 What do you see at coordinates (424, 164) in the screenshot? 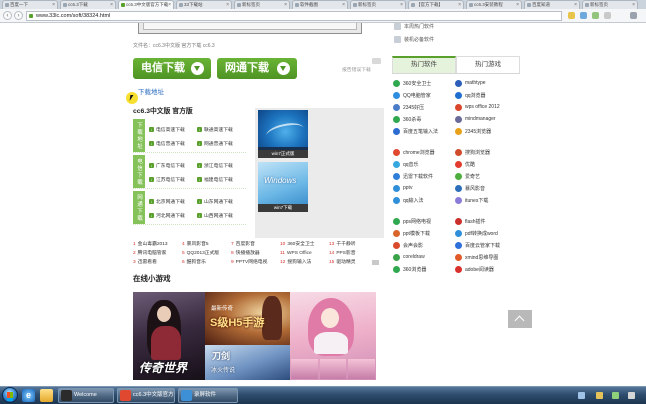
I see `sidebar-software-item: qq音乐` at bounding box center [424, 164].